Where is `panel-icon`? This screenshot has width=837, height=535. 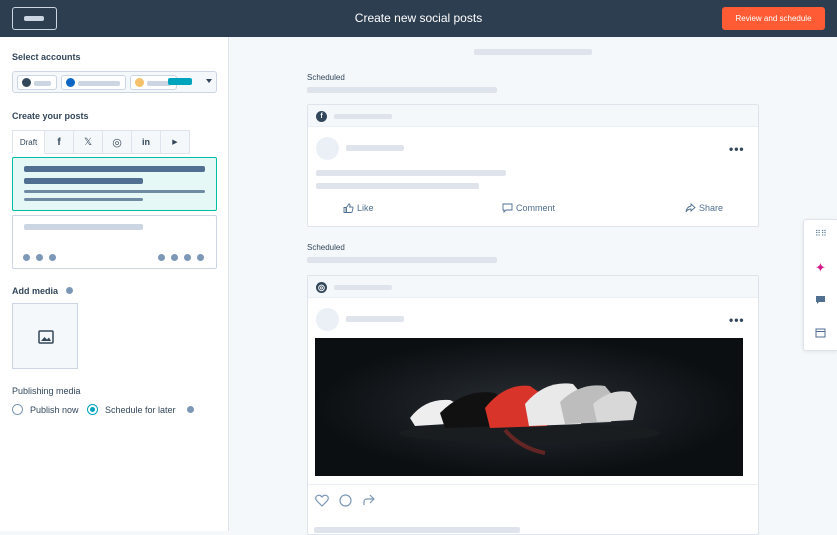
panel-icon is located at coordinates (820, 334).